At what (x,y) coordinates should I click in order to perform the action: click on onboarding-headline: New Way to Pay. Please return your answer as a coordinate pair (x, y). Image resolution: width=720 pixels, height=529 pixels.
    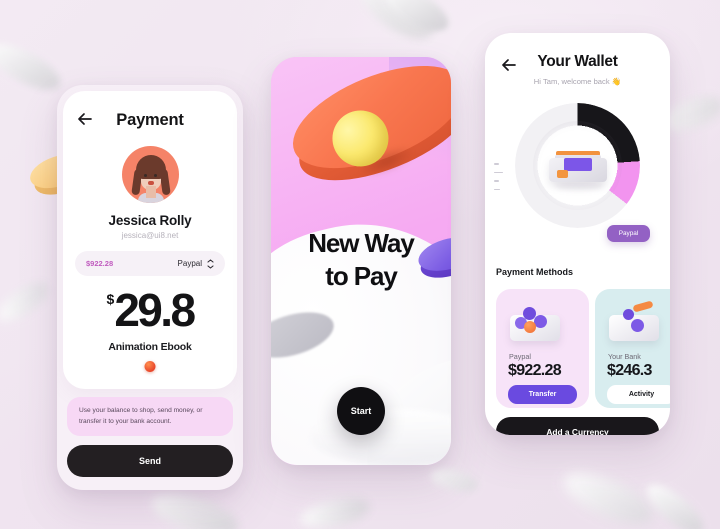
    Looking at the image, I should click on (361, 260).